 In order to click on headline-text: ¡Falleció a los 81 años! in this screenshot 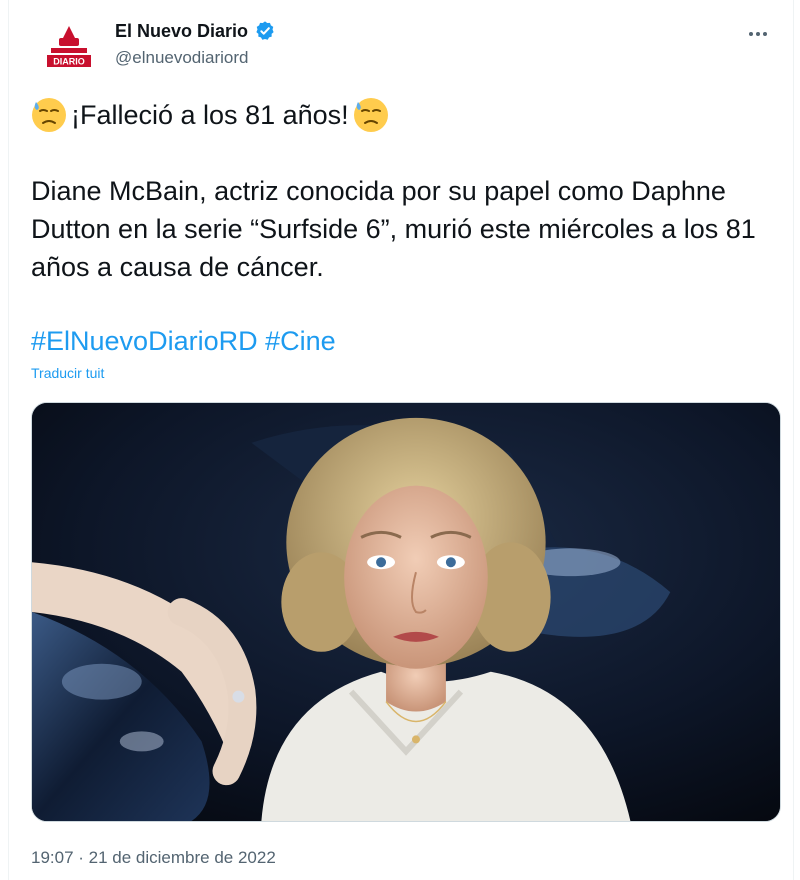, I will do `click(210, 115)`.